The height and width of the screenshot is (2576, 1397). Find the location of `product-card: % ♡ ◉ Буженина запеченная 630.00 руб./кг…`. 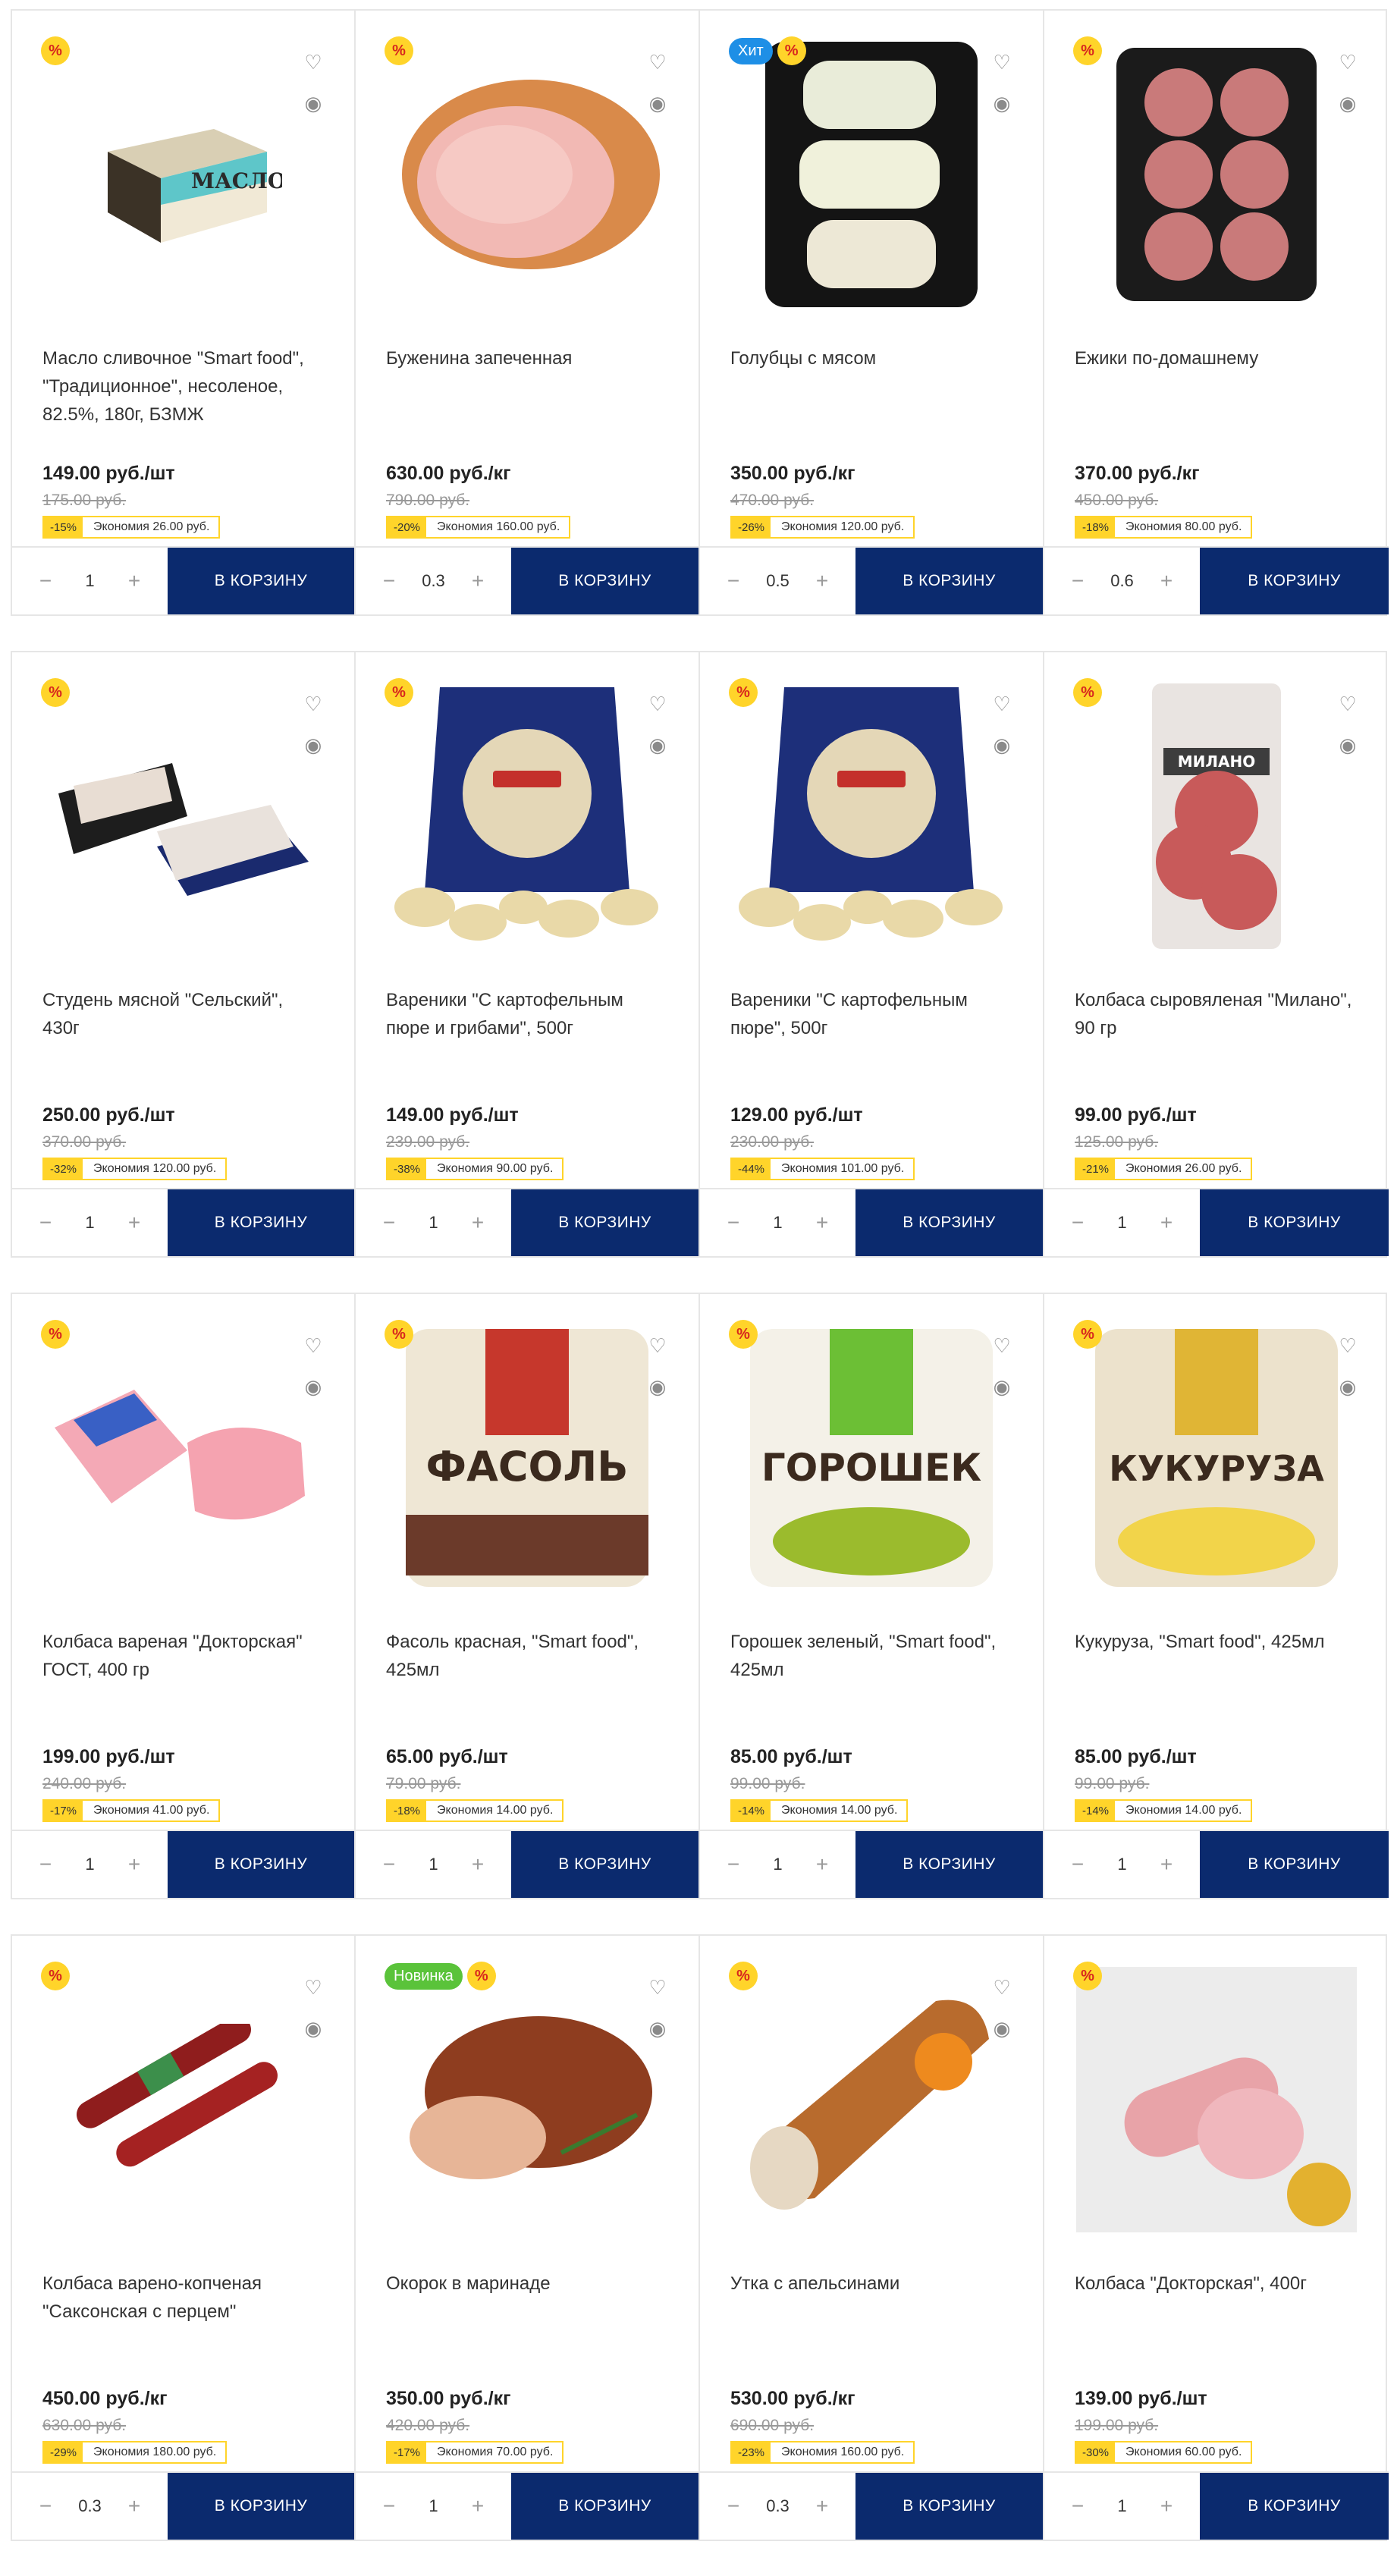

product-card: % ♡ ◉ Буженина запеченная 630.00 руб./кг… is located at coordinates (528, 312).